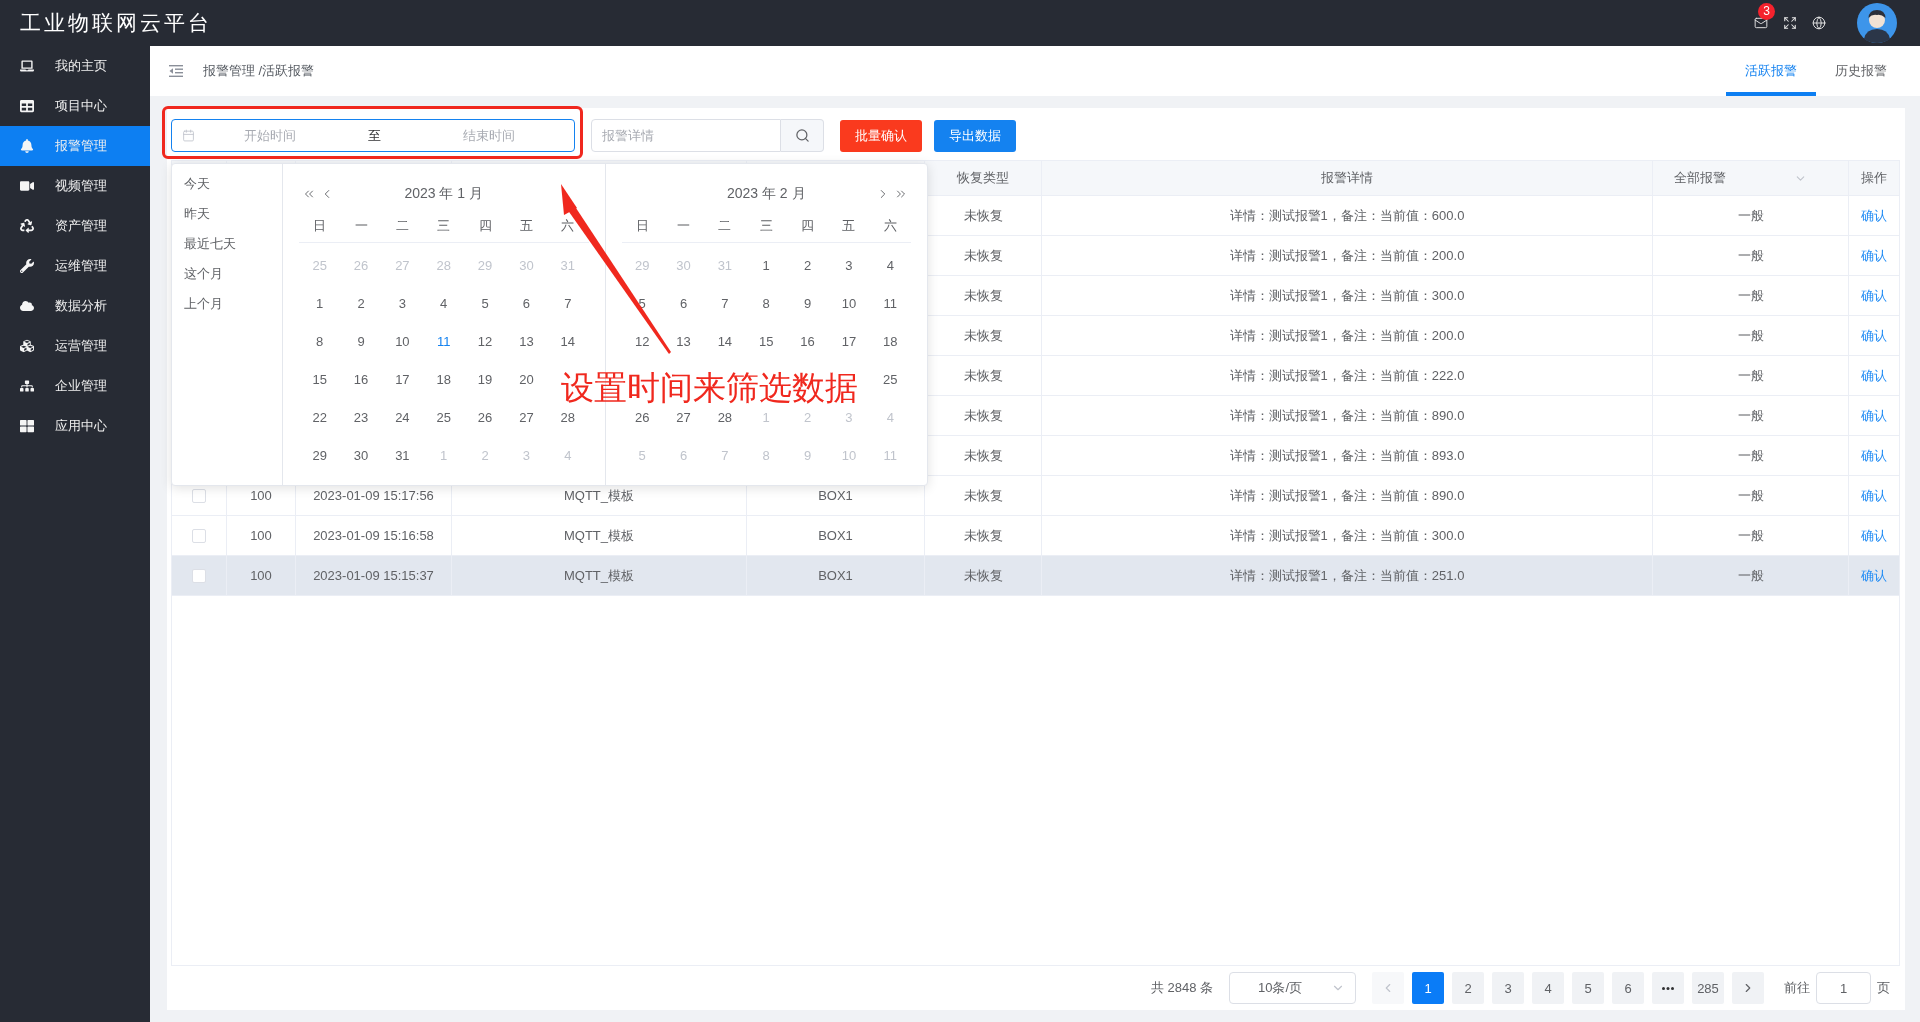 The width and height of the screenshot is (1920, 1022). Describe the element at coordinates (75, 226) in the screenshot. I see `sidebar-item: 资产管理` at that location.